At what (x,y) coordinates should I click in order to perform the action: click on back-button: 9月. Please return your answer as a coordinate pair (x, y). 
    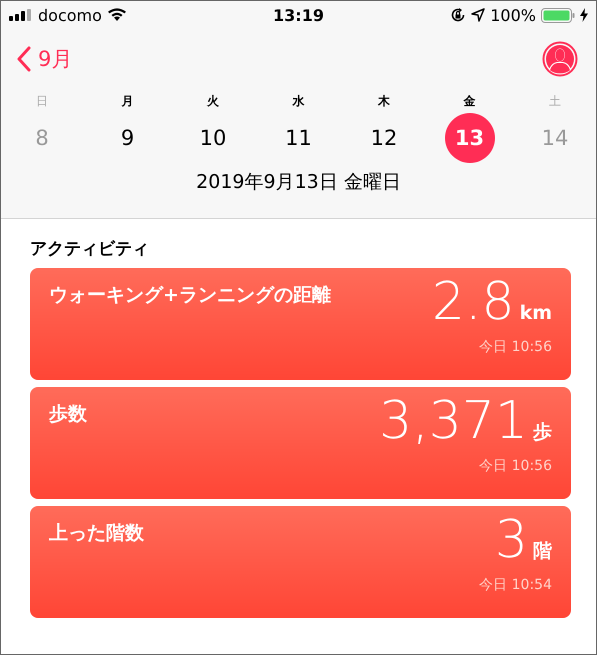
    Looking at the image, I should click on (44, 59).